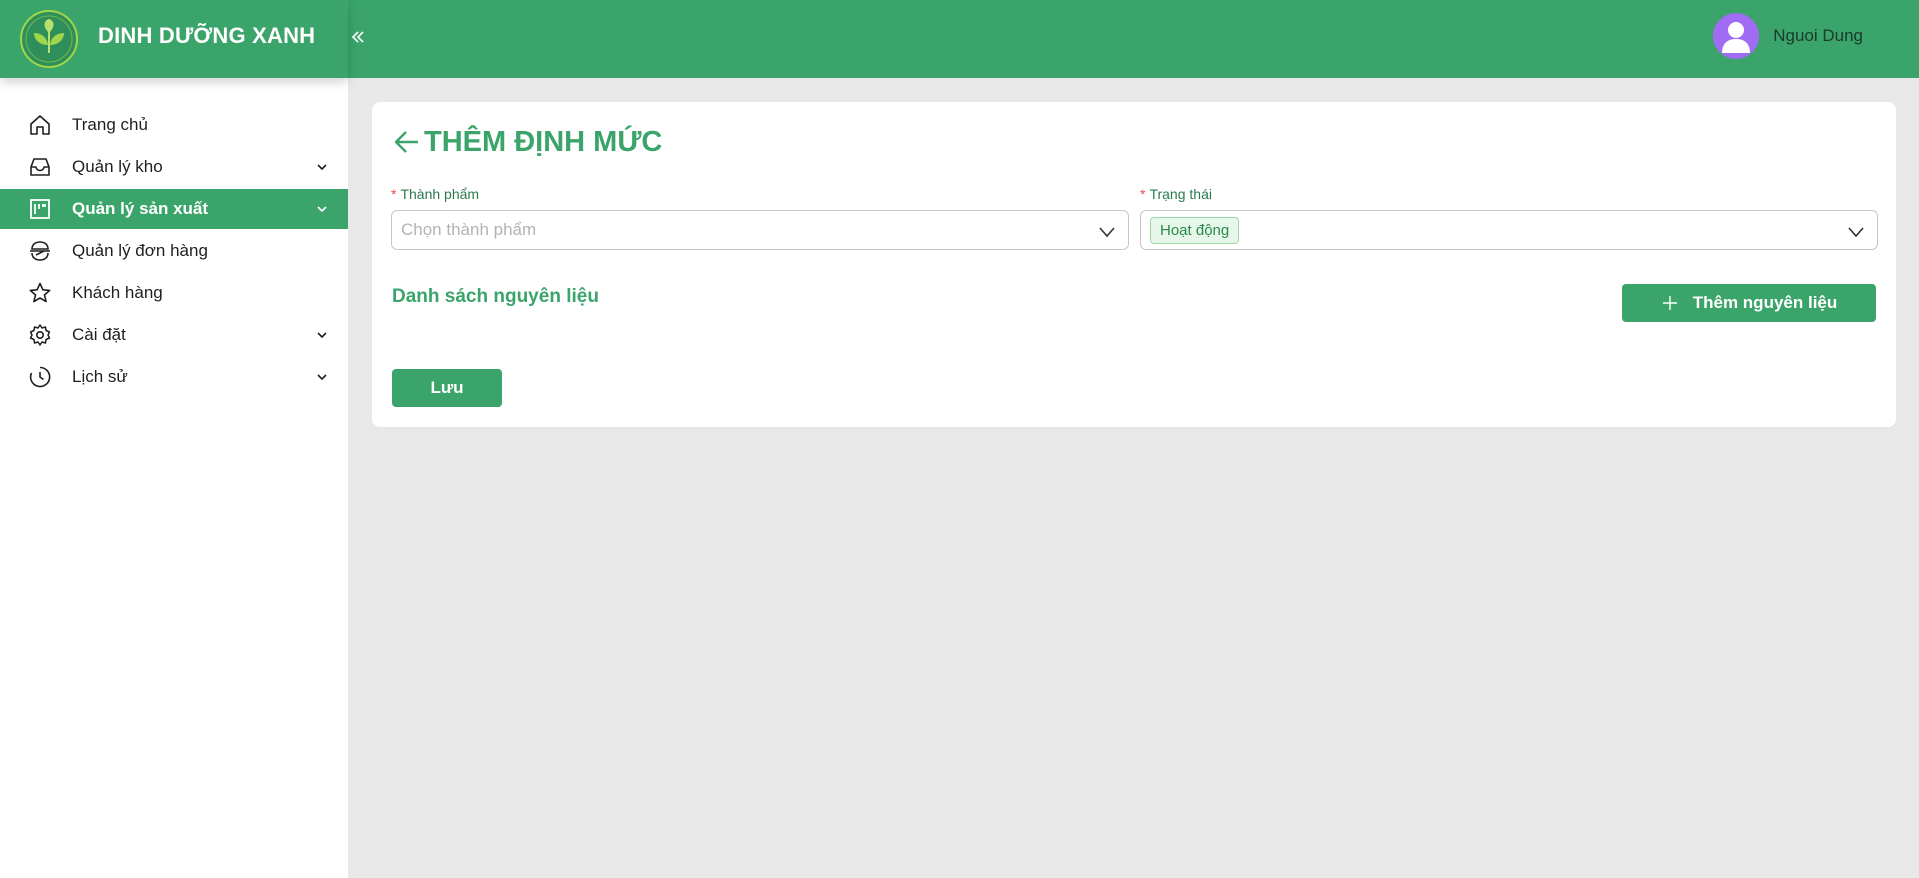 The width and height of the screenshot is (1919, 878). I want to click on user-icon, so click(1736, 37).